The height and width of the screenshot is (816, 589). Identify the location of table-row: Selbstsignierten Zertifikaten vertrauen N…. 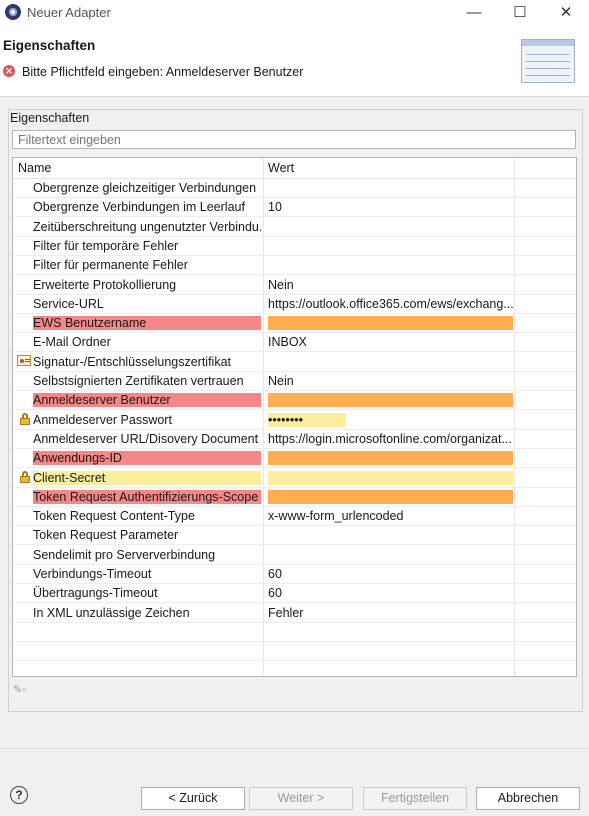
(294, 381).